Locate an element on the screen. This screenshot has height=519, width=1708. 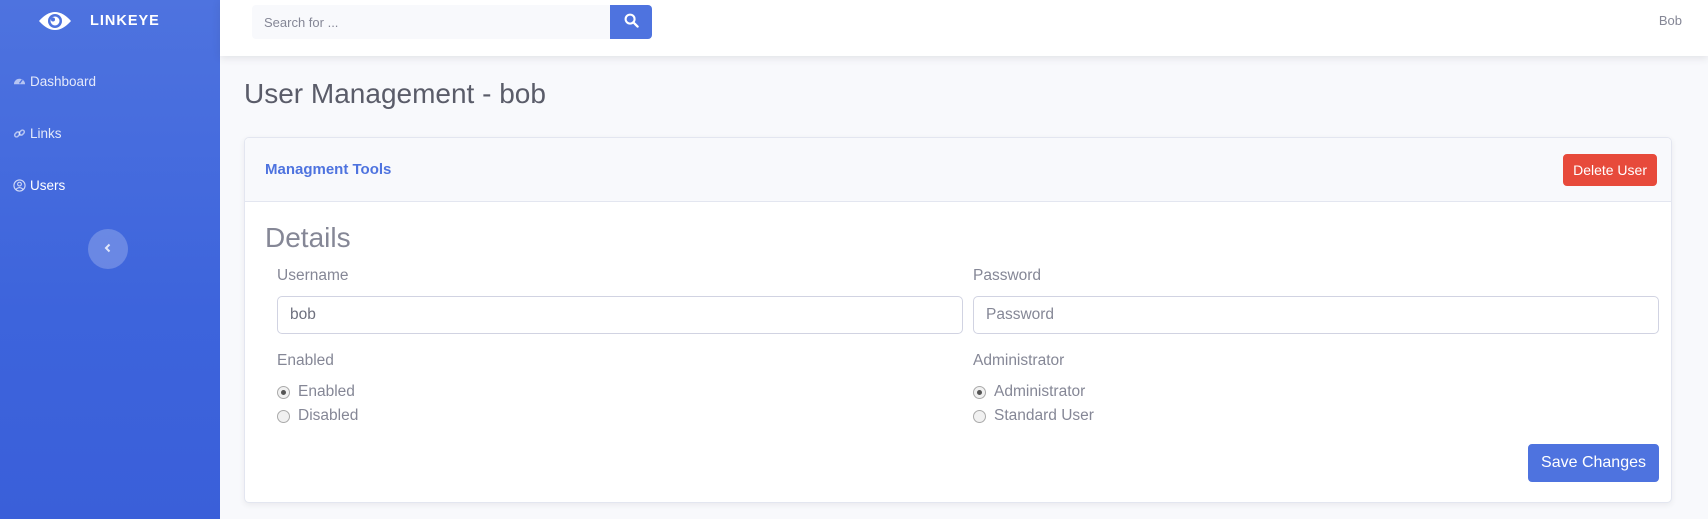
sidebar: LINKEYE Dashboard Links Users is located at coordinates (110, 259).